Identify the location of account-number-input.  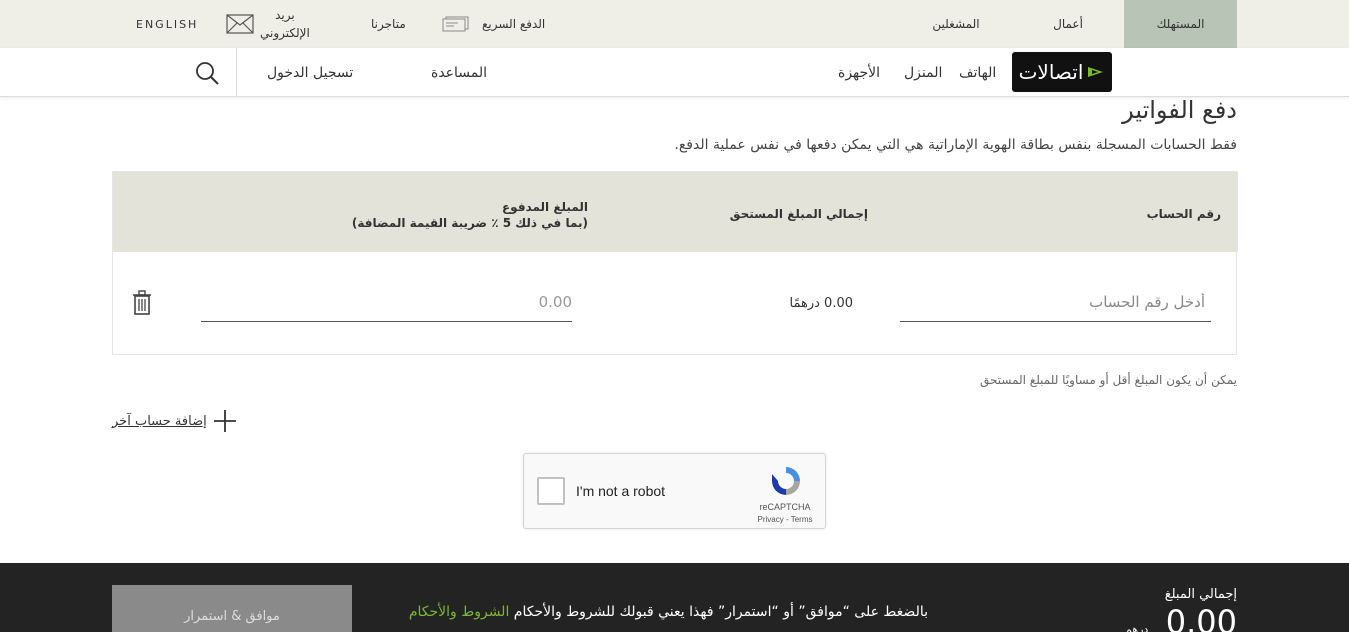
(1055, 302).